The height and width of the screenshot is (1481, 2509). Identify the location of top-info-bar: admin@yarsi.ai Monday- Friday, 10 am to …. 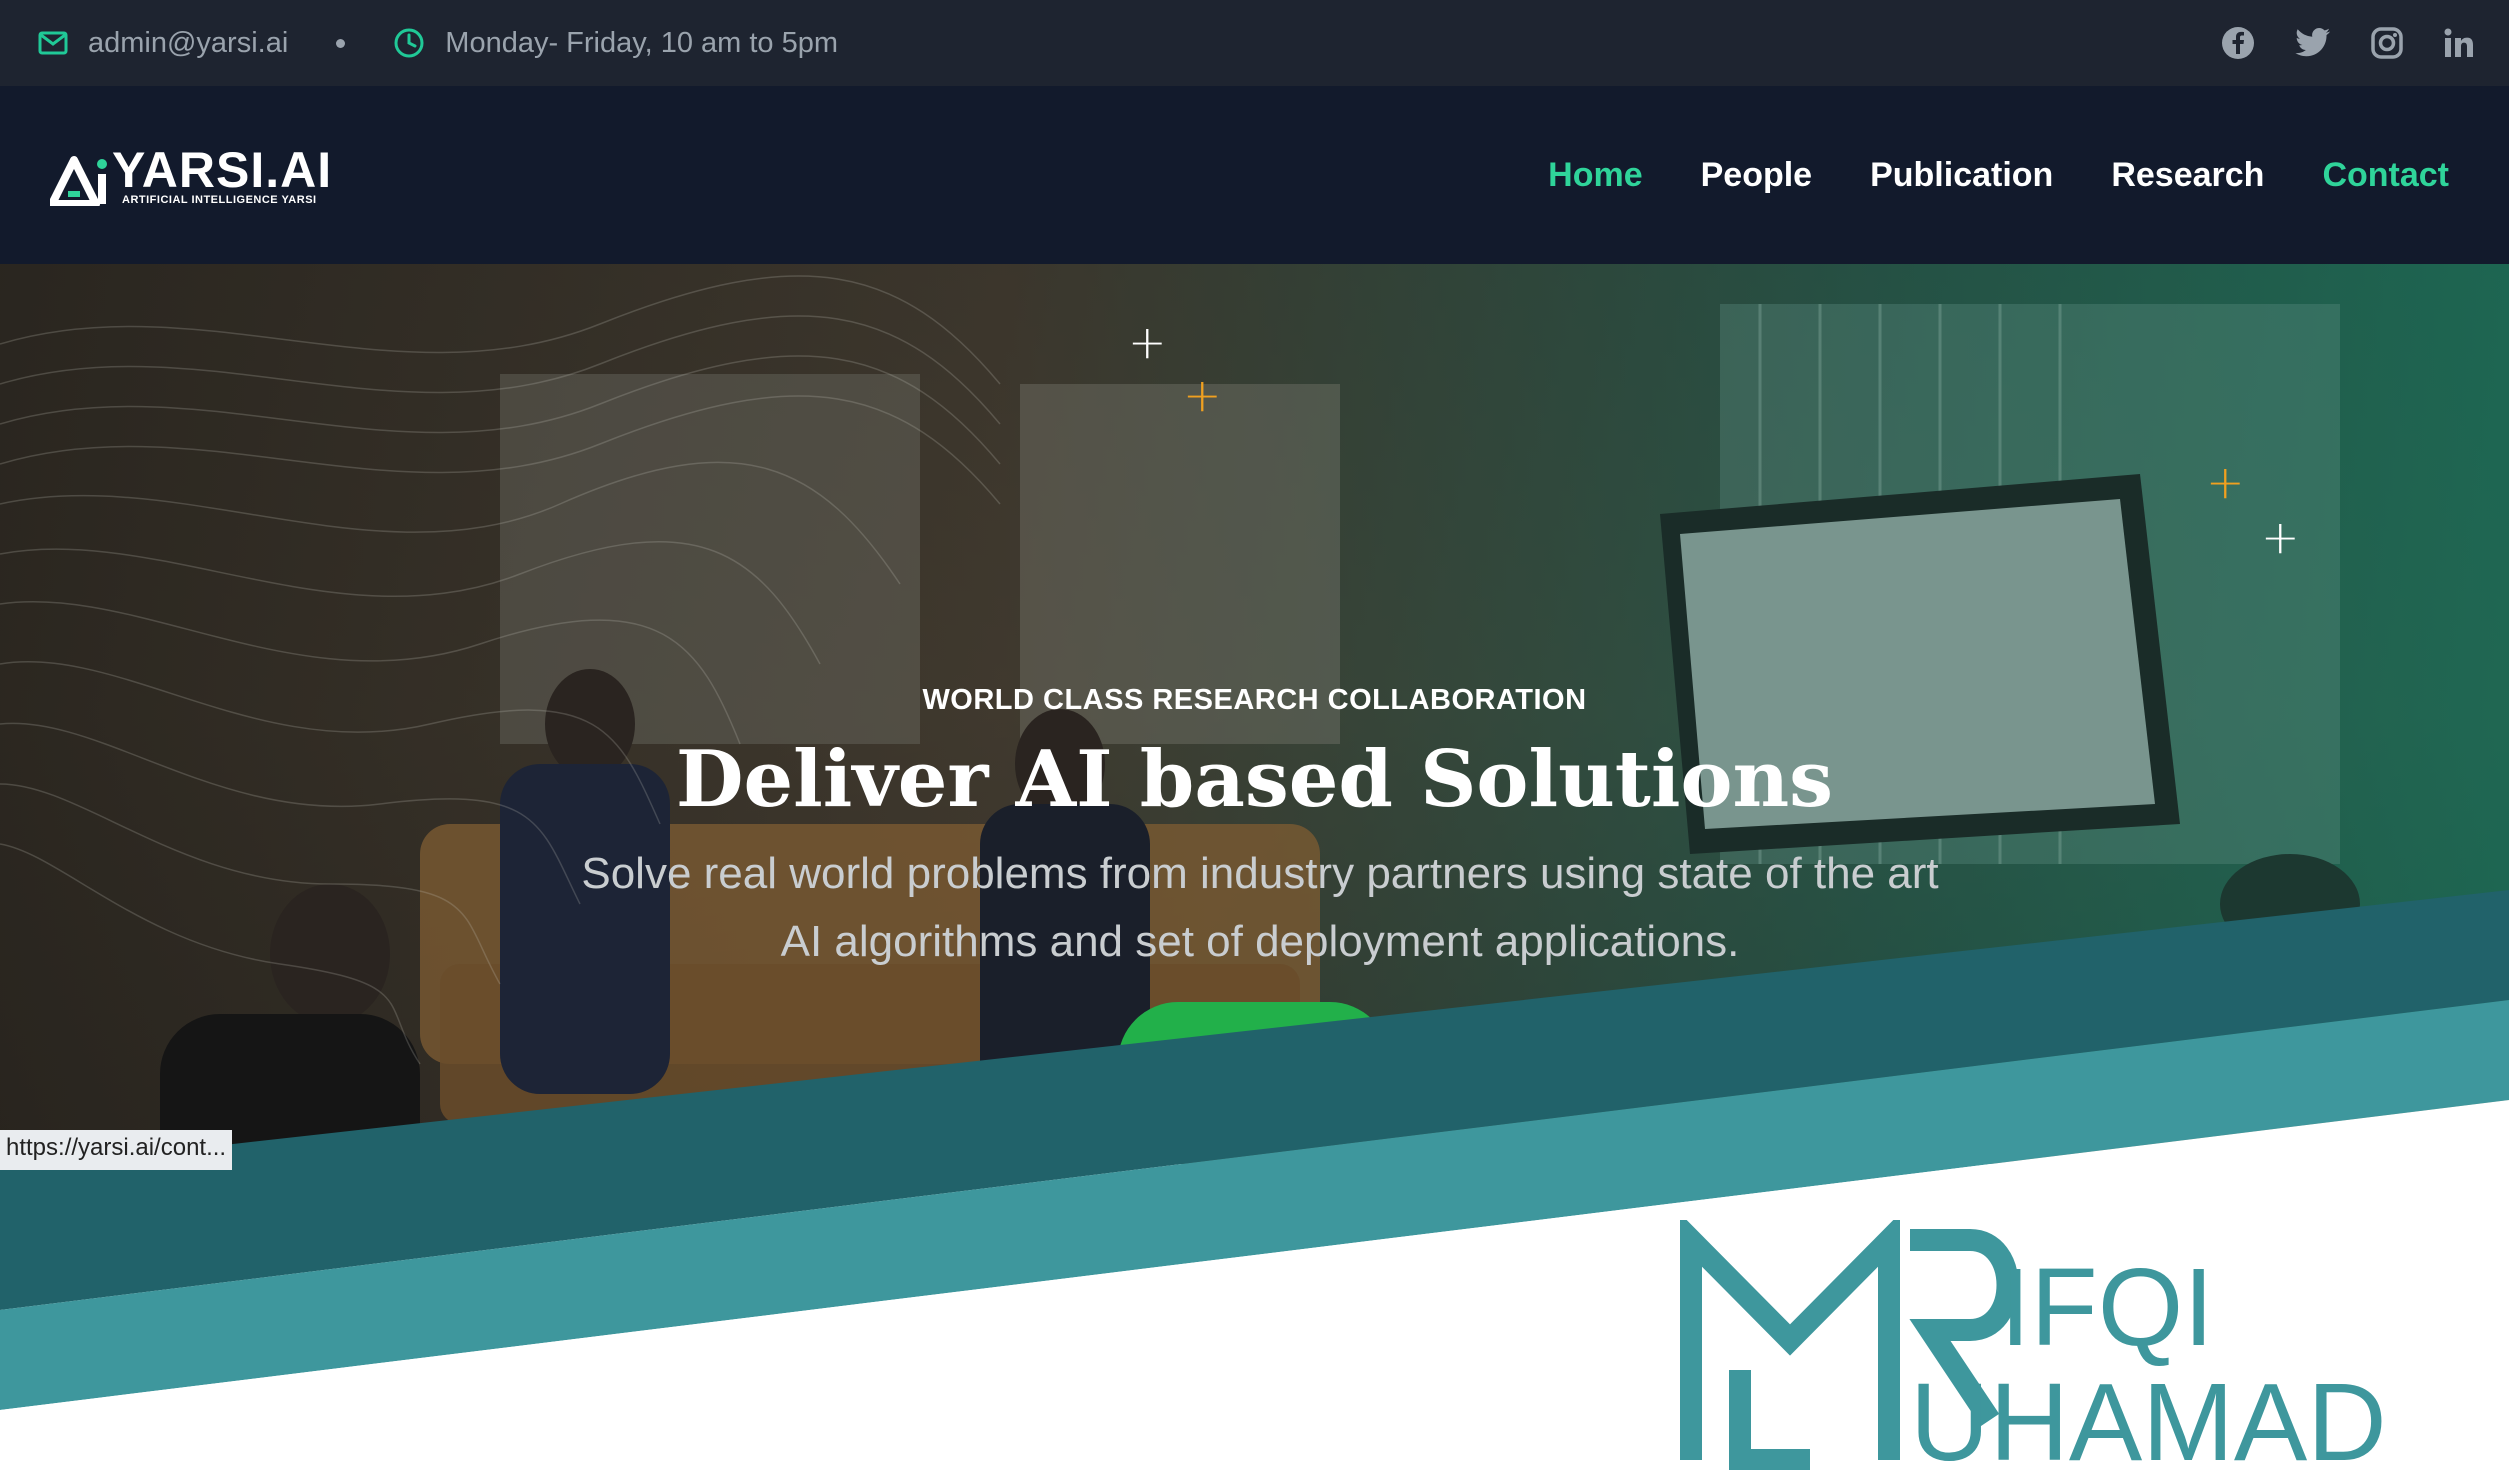
(1254, 43).